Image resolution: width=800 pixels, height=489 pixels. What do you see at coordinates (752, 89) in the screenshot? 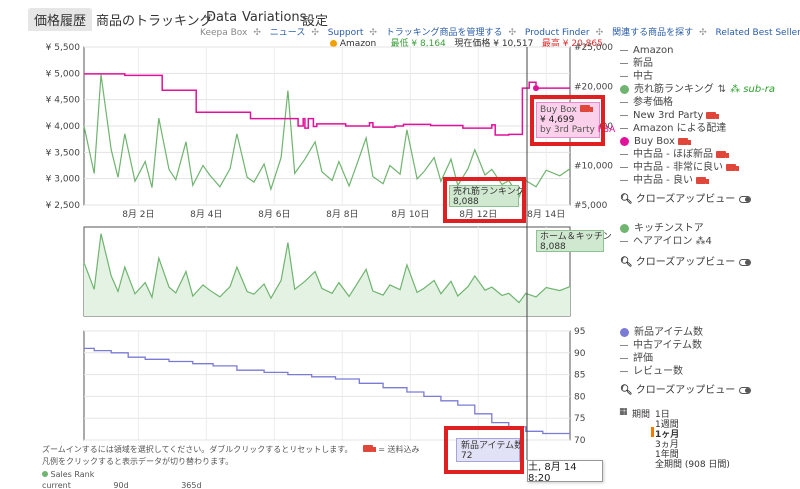
I see `sub-ra-link: ⁂ sub-ra` at bounding box center [752, 89].